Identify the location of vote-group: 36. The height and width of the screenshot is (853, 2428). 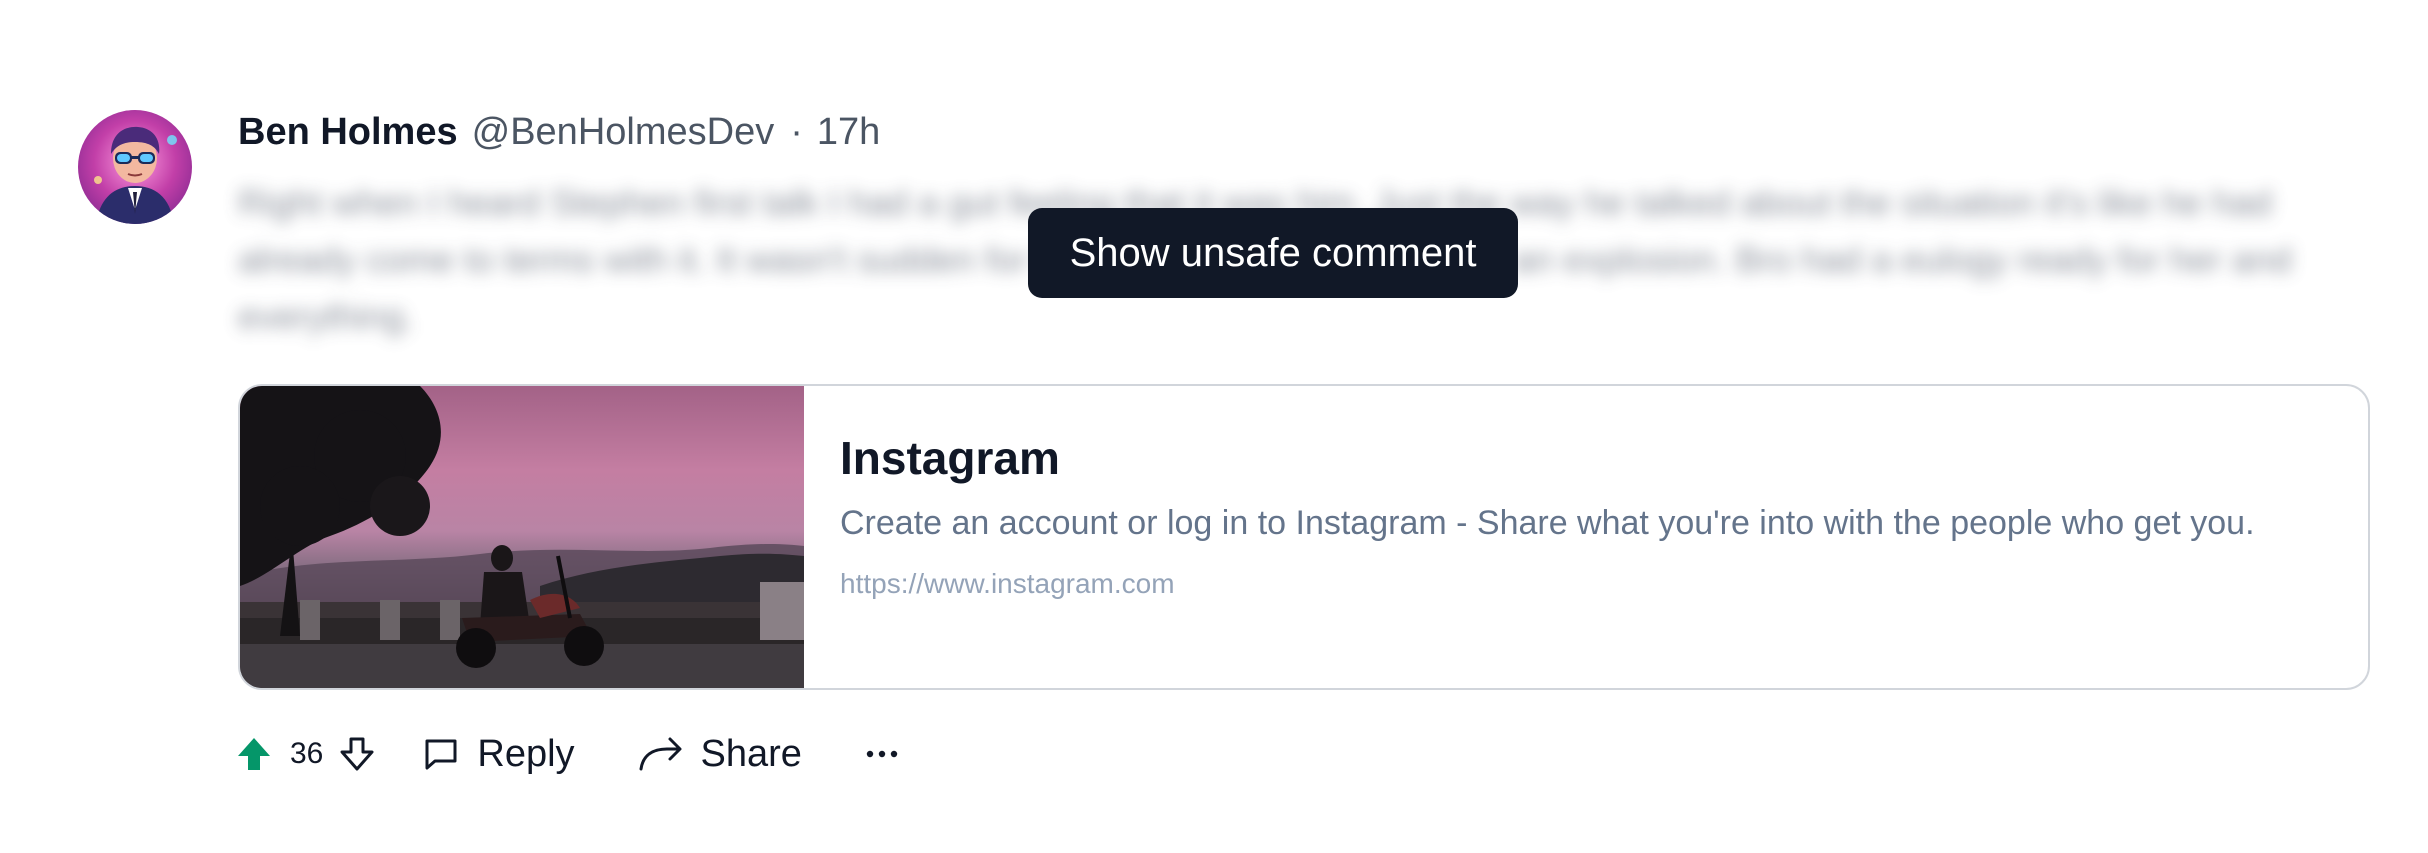
(305, 754).